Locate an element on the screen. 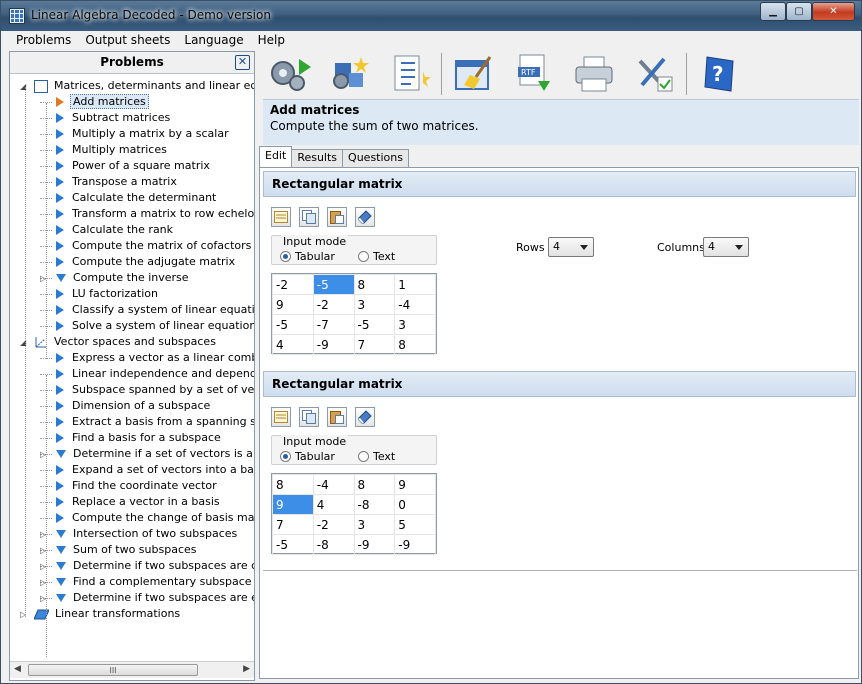 This screenshot has width=862, height=684. columns-dropdown: 4 is located at coordinates (726, 247).